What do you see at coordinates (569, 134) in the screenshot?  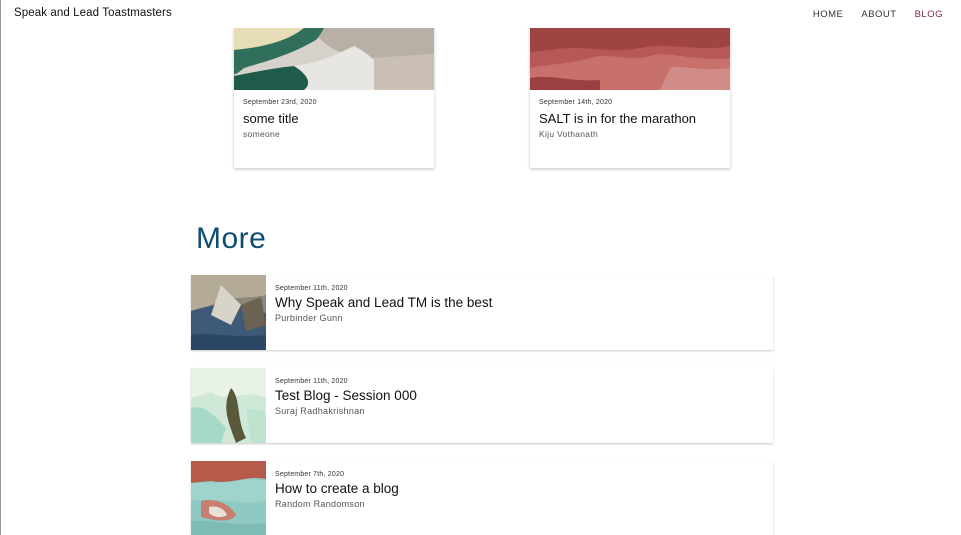 I see `post-author: Kiju Vothanath` at bounding box center [569, 134].